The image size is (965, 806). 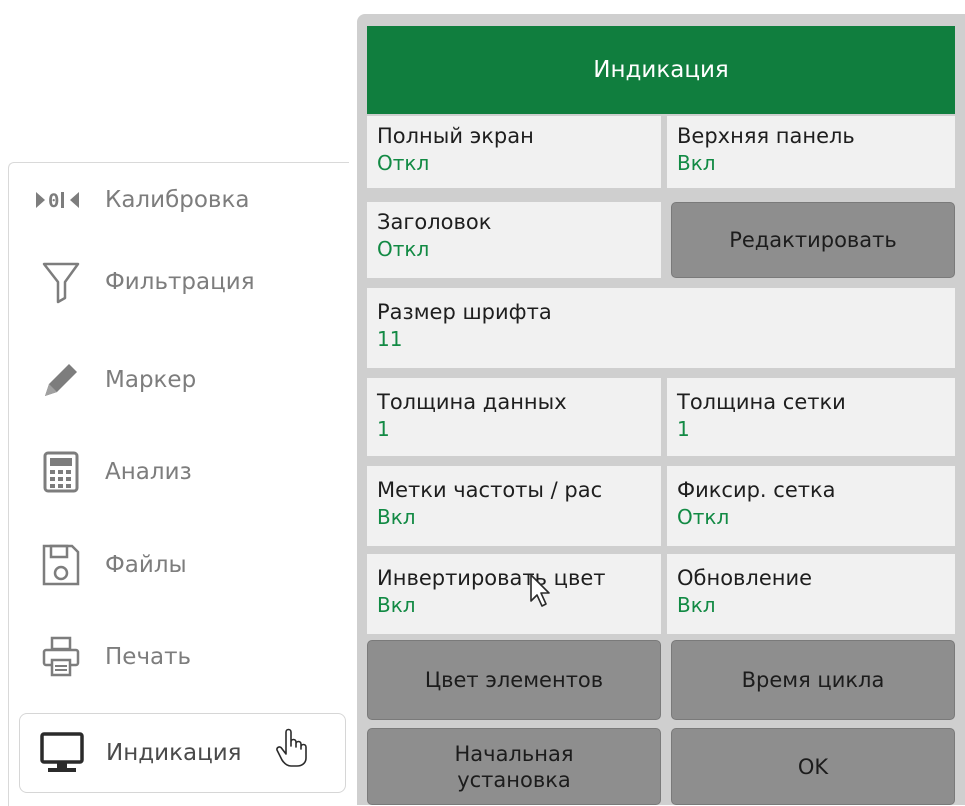 What do you see at coordinates (661, 70) in the screenshot?
I see `panel-title: Индикация` at bounding box center [661, 70].